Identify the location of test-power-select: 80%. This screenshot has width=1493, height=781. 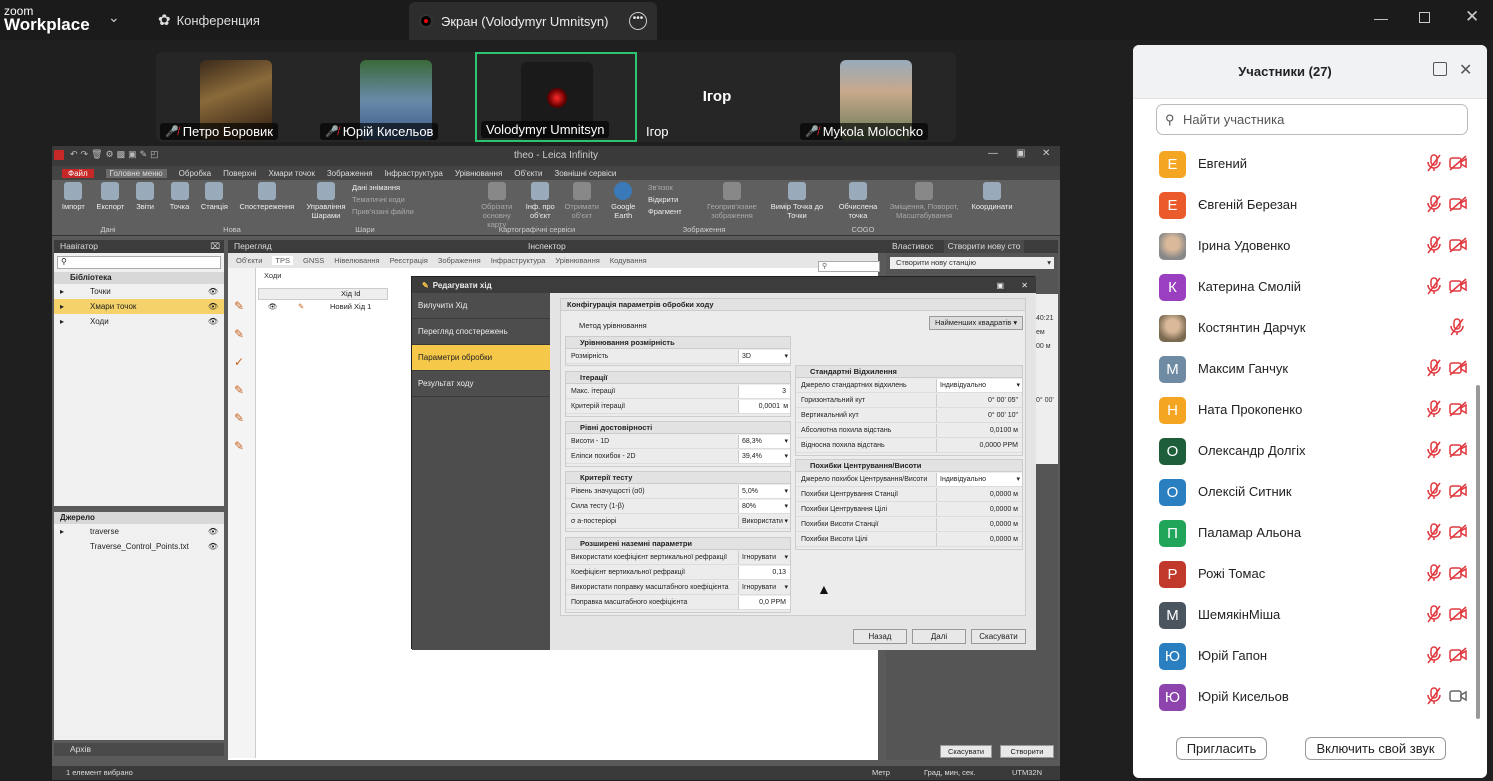
(764, 506).